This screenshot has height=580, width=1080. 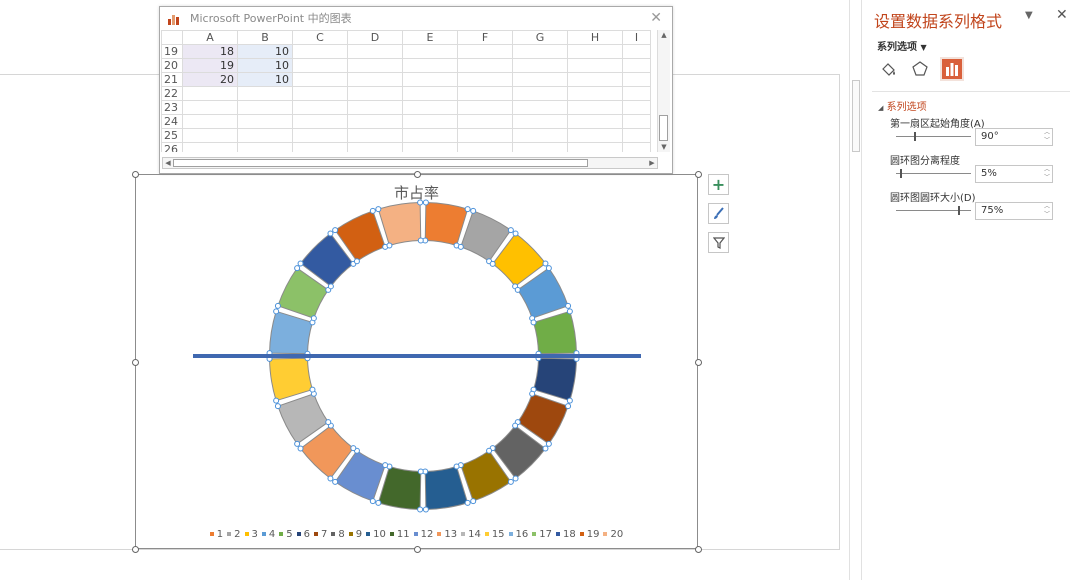 I want to click on legend-item: 6, so click(x=303, y=534).